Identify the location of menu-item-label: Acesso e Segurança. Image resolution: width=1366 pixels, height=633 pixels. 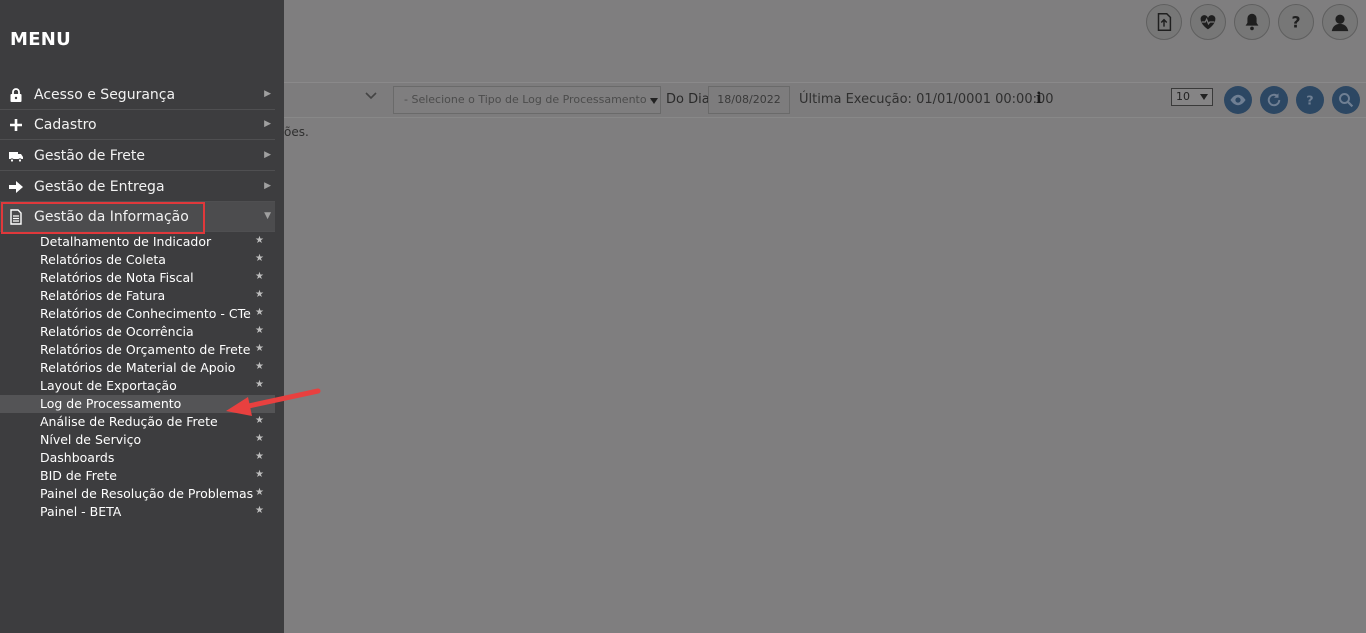
(105, 94).